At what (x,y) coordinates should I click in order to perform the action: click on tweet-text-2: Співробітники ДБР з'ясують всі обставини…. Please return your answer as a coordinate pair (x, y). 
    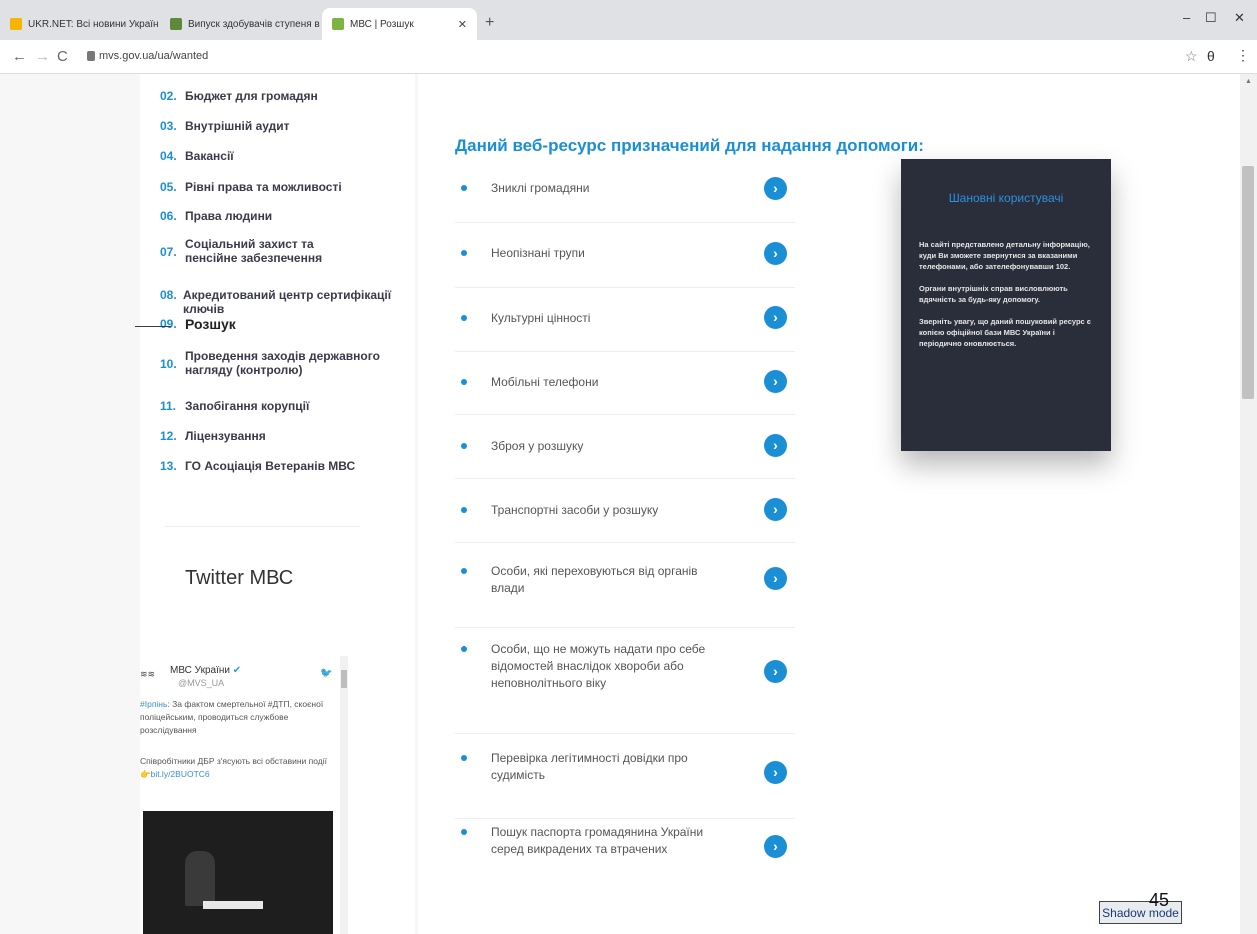
    Looking at the image, I should click on (238, 768).